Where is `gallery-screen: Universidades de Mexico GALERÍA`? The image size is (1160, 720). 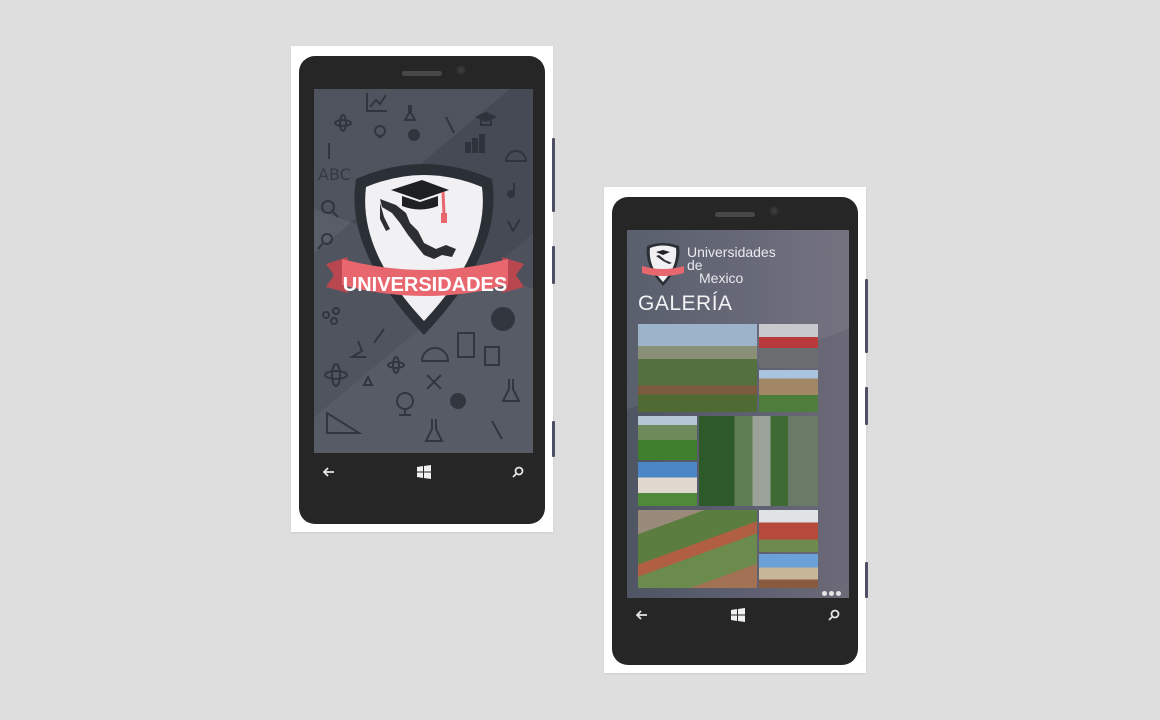 gallery-screen: Universidades de Mexico GALERÍA is located at coordinates (738, 414).